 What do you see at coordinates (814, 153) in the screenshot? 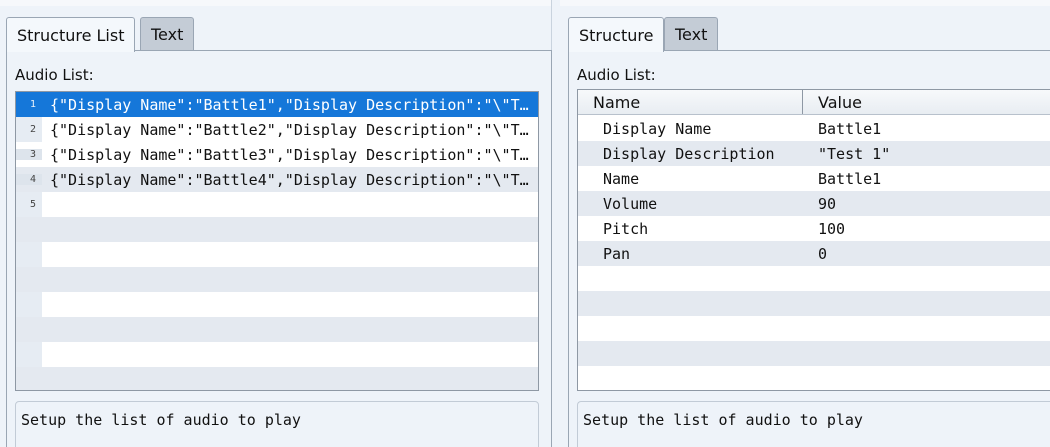
I see `table-row: Display Description "Test 1"` at bounding box center [814, 153].